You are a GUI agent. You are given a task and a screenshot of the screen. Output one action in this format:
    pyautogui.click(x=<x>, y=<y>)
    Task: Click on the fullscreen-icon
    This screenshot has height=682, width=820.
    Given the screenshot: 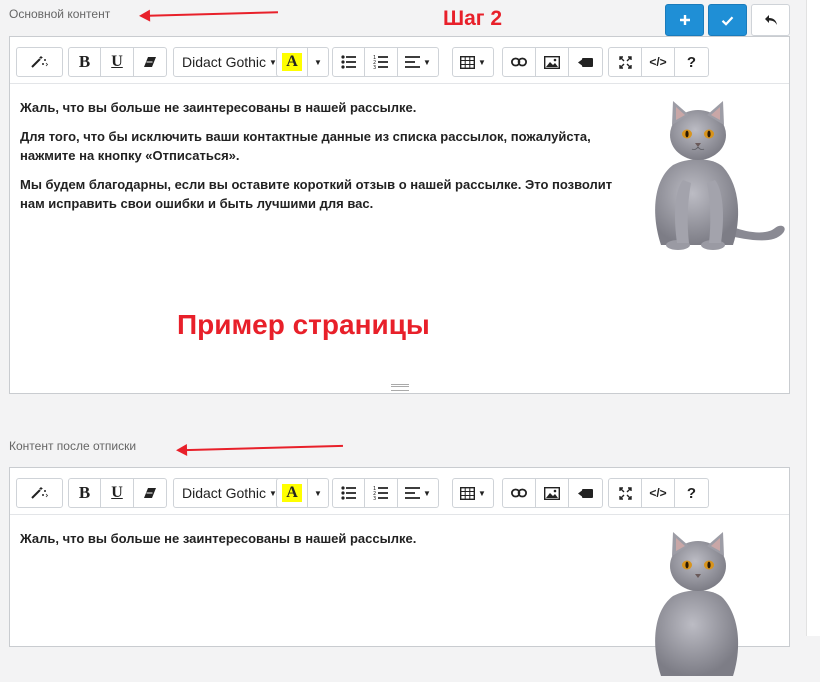 What is the action you would take?
    pyautogui.click(x=625, y=493)
    